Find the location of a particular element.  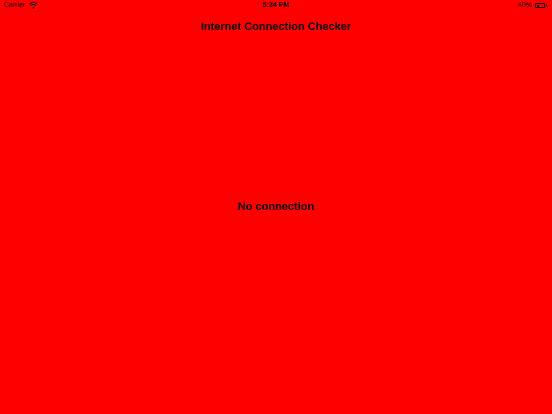

battery-icon is located at coordinates (541, 5).